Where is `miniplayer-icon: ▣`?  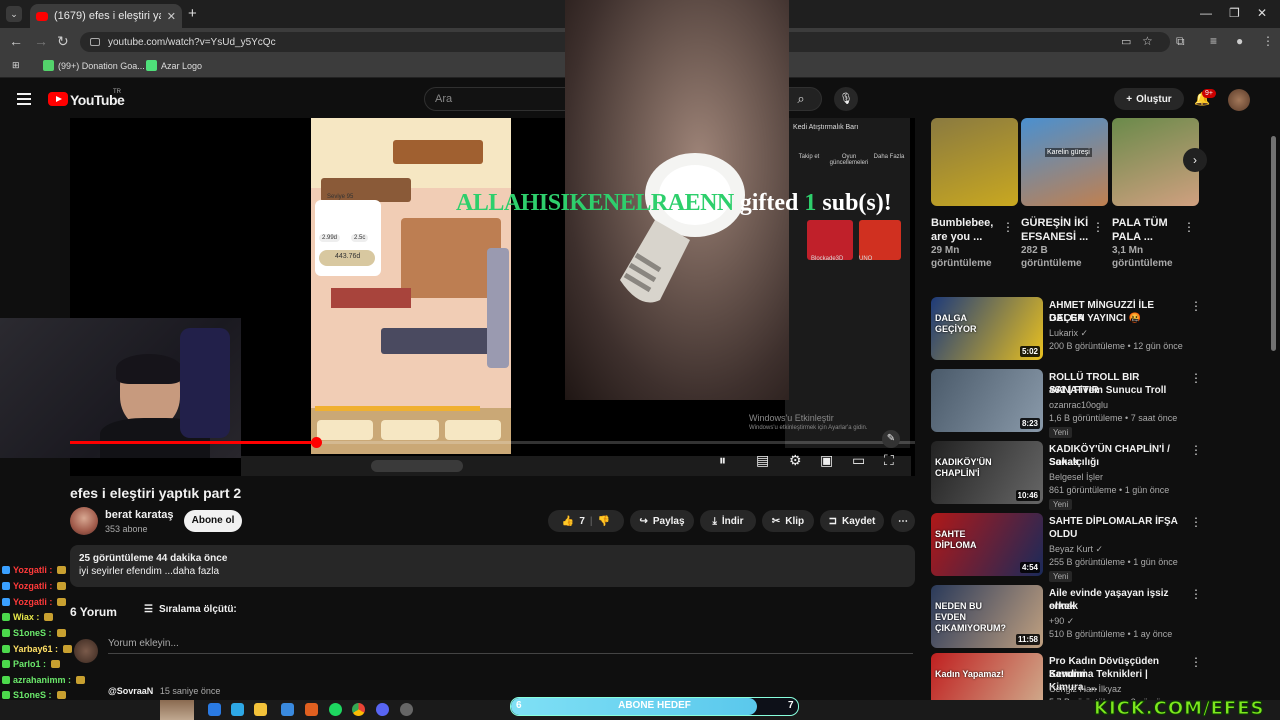
miniplayer-icon: ▣ is located at coordinates (826, 460).